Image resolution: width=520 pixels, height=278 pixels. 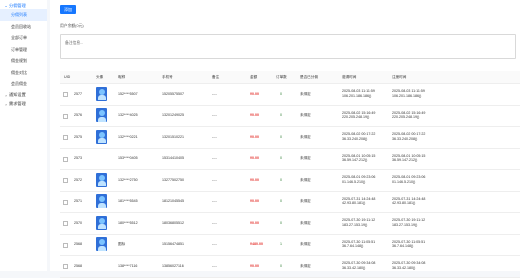 What do you see at coordinates (349, 77) in the screenshot?
I see `column-header: 邀请时间` at bounding box center [349, 77].